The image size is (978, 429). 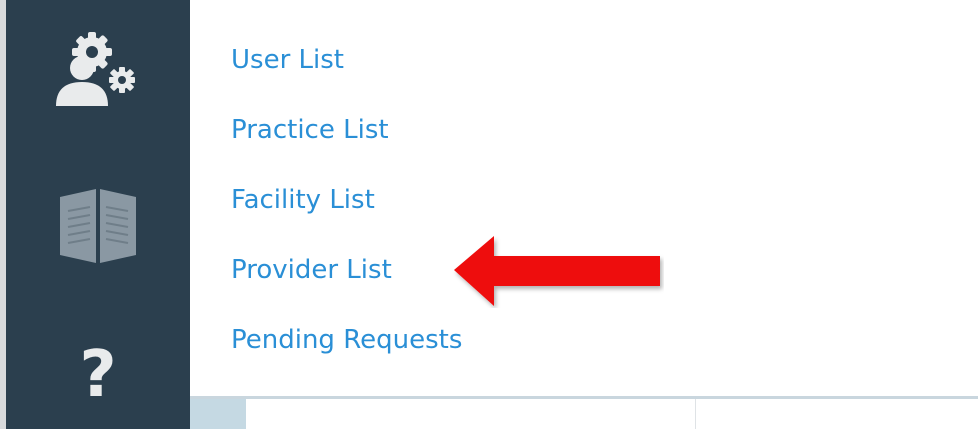 What do you see at coordinates (98, 70) in the screenshot?
I see `admin-settings-icon` at bounding box center [98, 70].